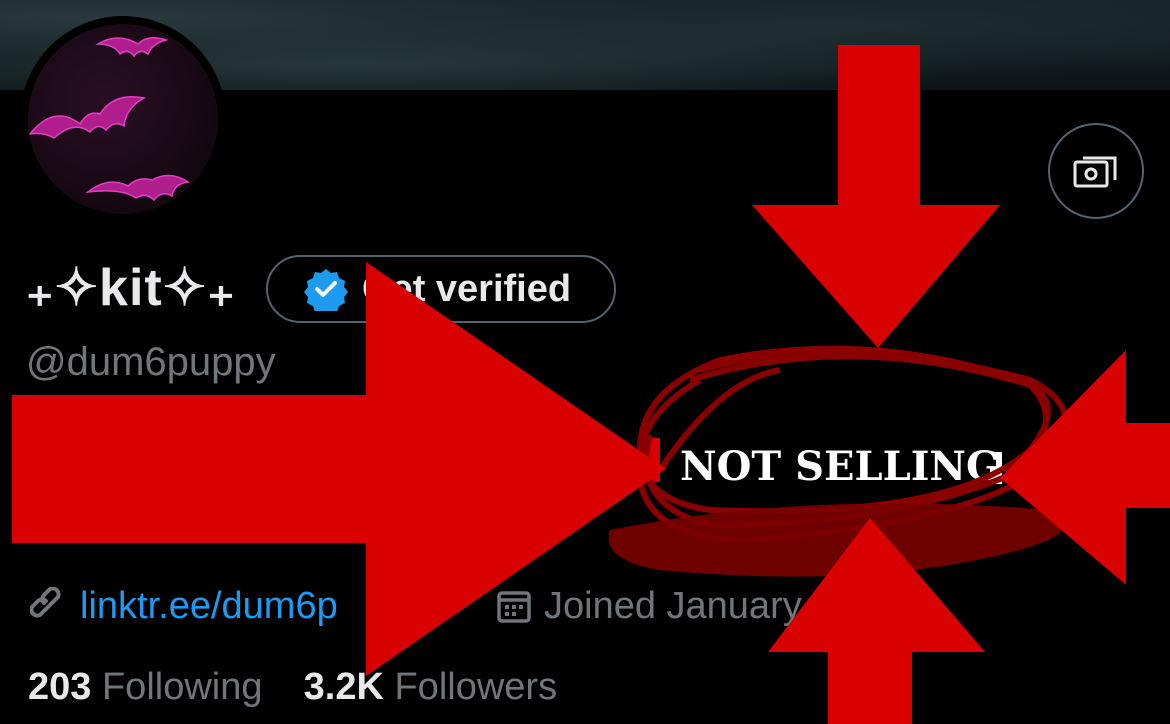  Describe the element at coordinates (876, 196) in the screenshot. I see `arrow-down-top` at that location.